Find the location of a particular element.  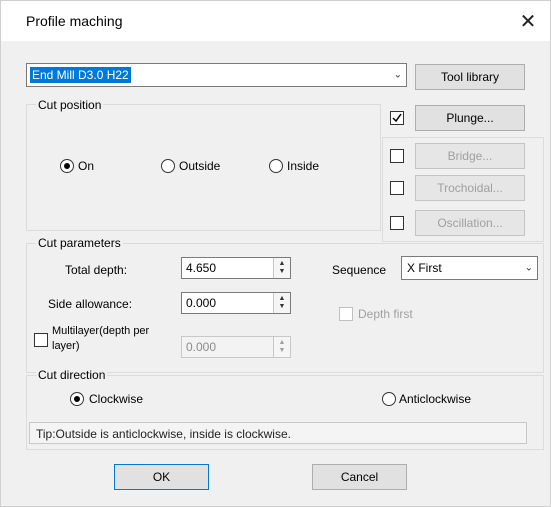

close-icon: ✕ is located at coordinates (528, 21).